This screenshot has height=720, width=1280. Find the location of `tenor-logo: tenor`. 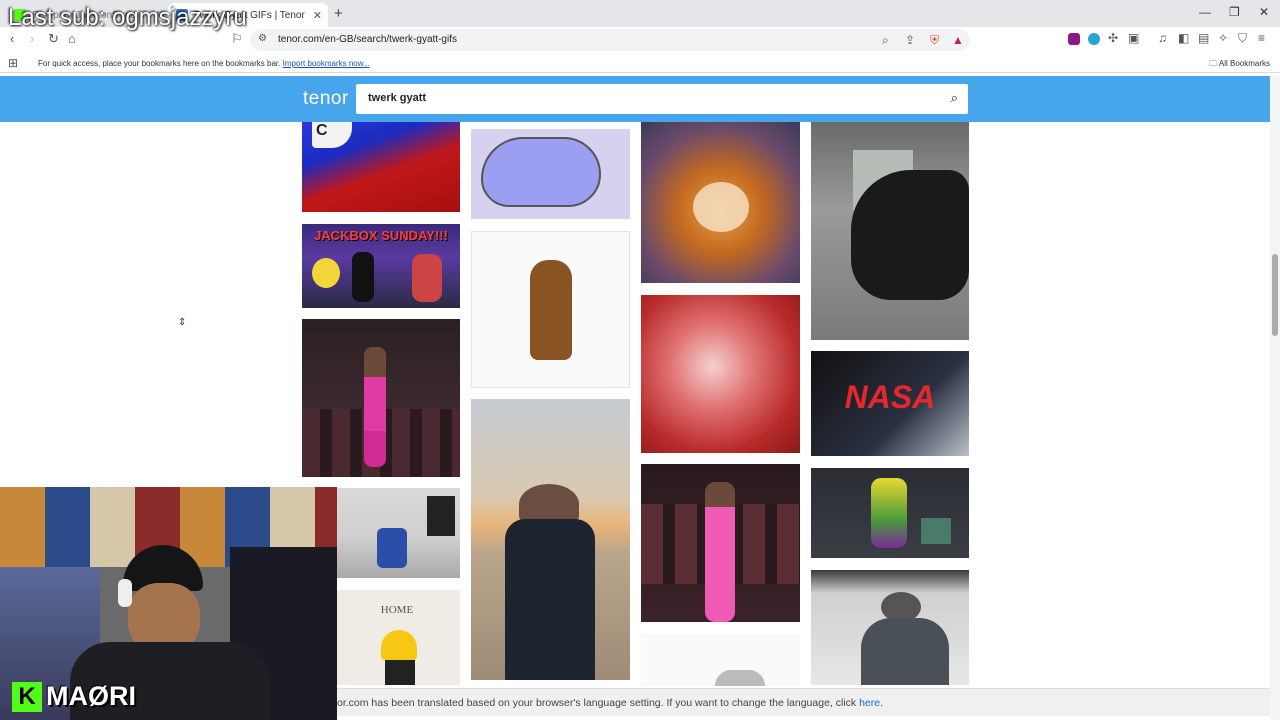

tenor-logo: tenor is located at coordinates (326, 99).